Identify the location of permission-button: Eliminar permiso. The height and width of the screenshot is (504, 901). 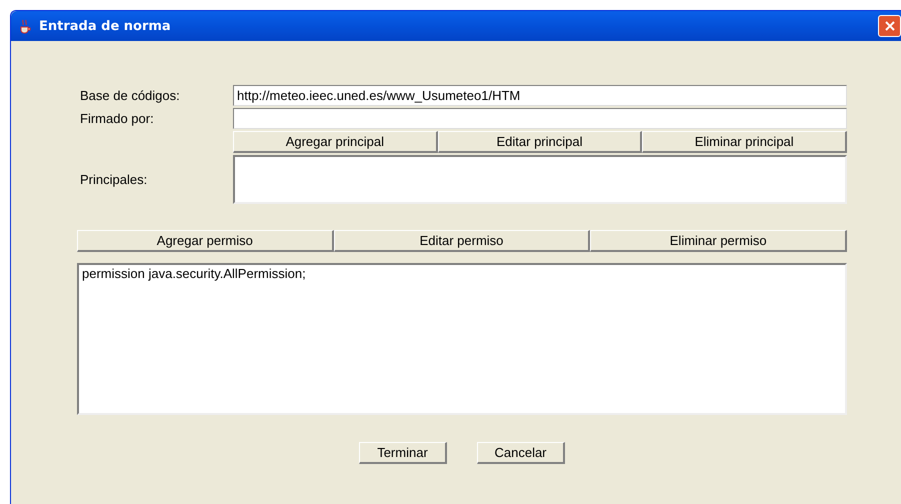
(719, 241).